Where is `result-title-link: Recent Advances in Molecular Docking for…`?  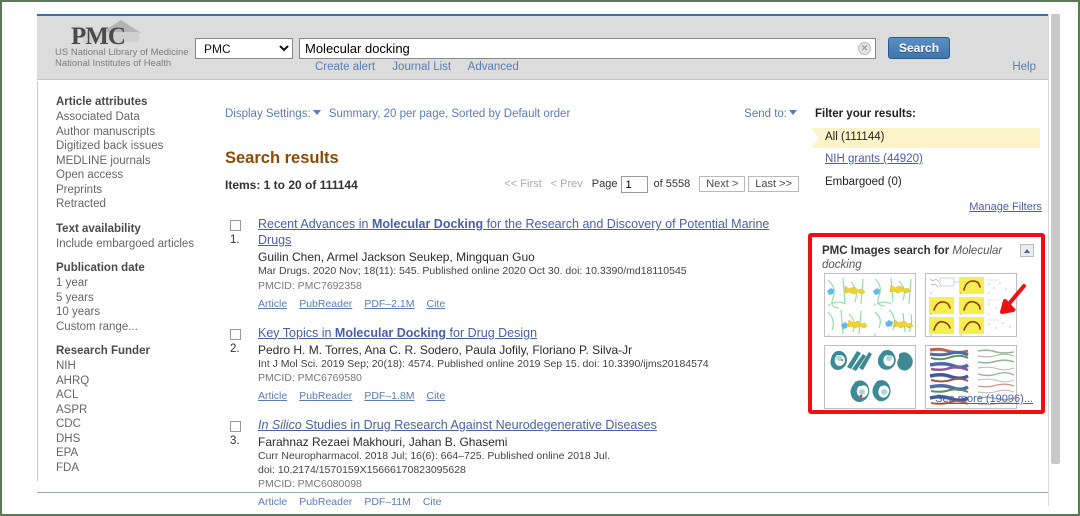 result-title-link: Recent Advances in Molecular Docking for… is located at coordinates (531, 232).